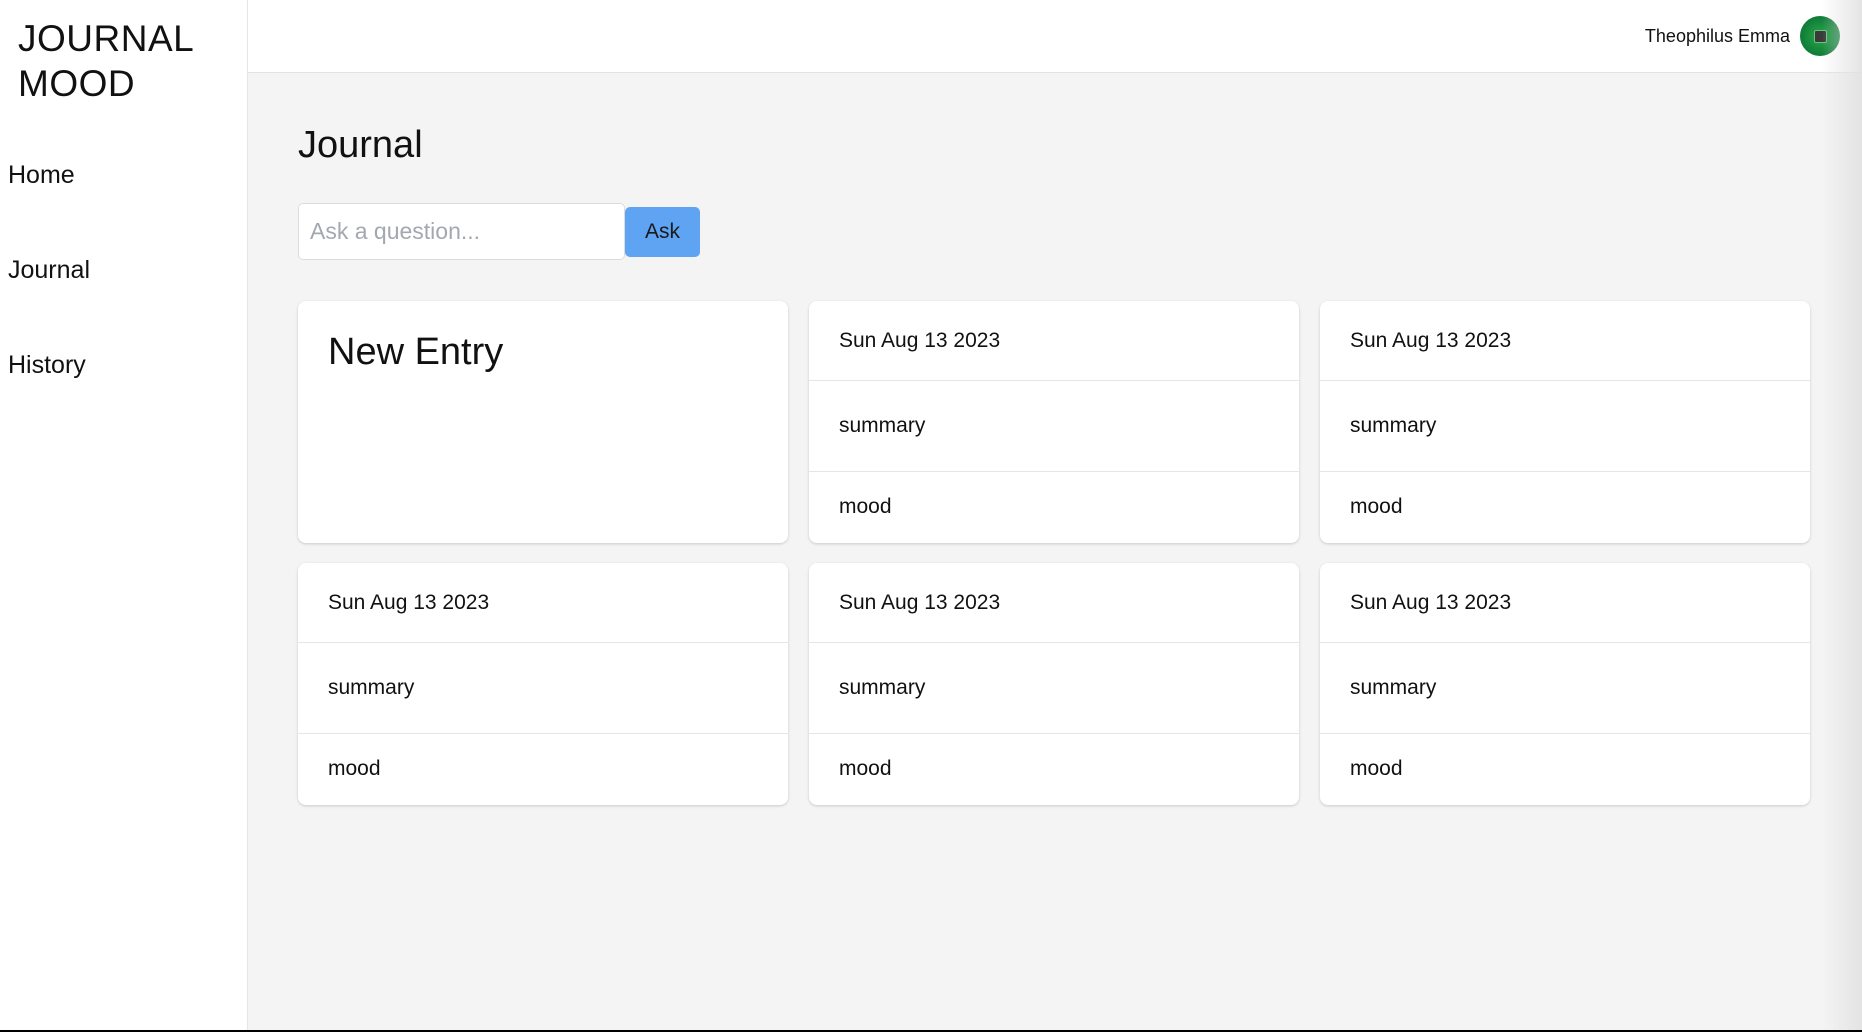  I want to click on avatar-icon, so click(1820, 36).